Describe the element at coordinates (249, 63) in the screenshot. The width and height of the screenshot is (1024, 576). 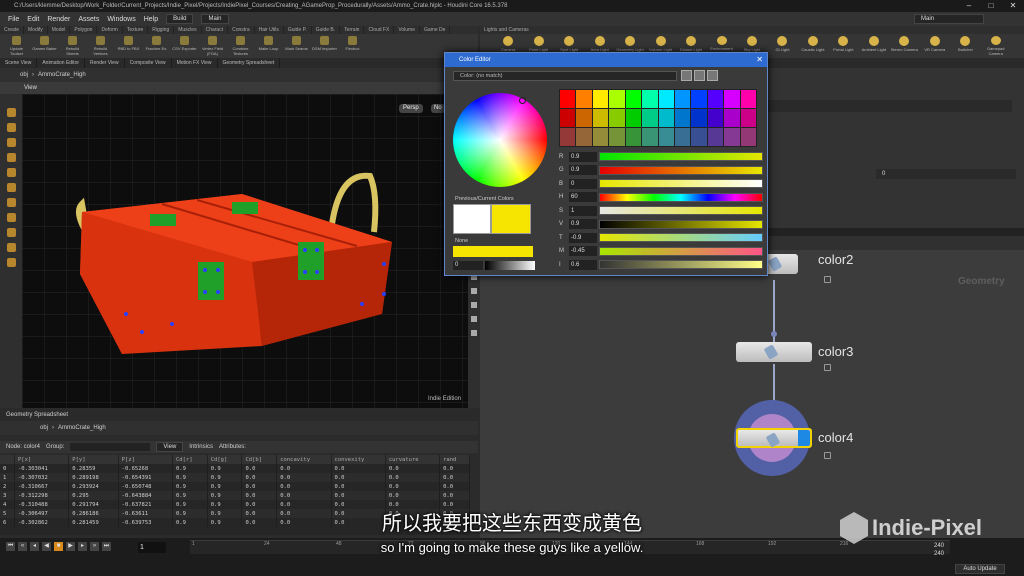
I see `pane-tab: Geometry Spreadsheet` at that location.